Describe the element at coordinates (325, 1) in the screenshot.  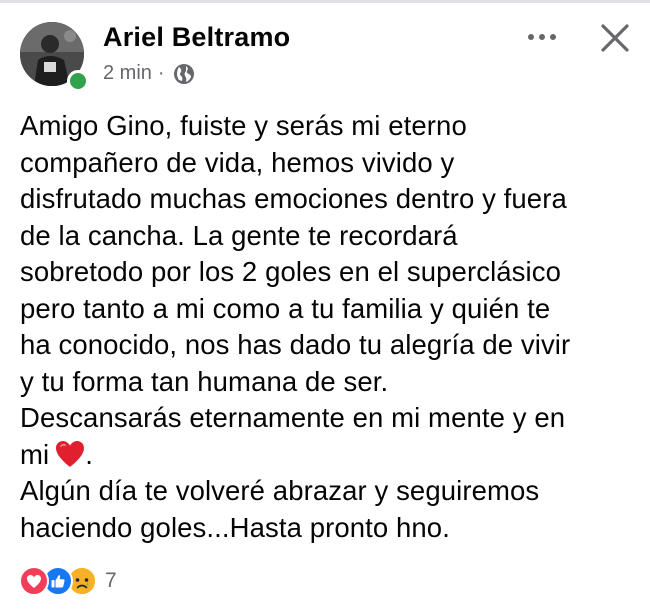
I see `top-divider` at that location.